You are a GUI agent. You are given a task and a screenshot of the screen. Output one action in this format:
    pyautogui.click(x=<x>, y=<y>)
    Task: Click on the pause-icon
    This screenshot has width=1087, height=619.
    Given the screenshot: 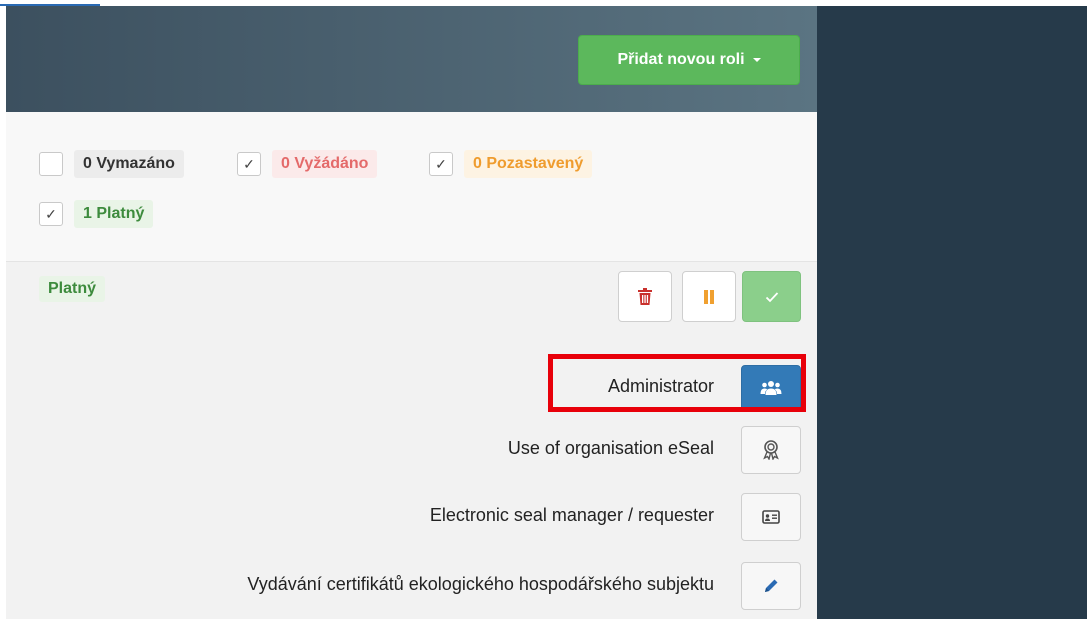 What is the action you would take?
    pyautogui.click(x=709, y=296)
    